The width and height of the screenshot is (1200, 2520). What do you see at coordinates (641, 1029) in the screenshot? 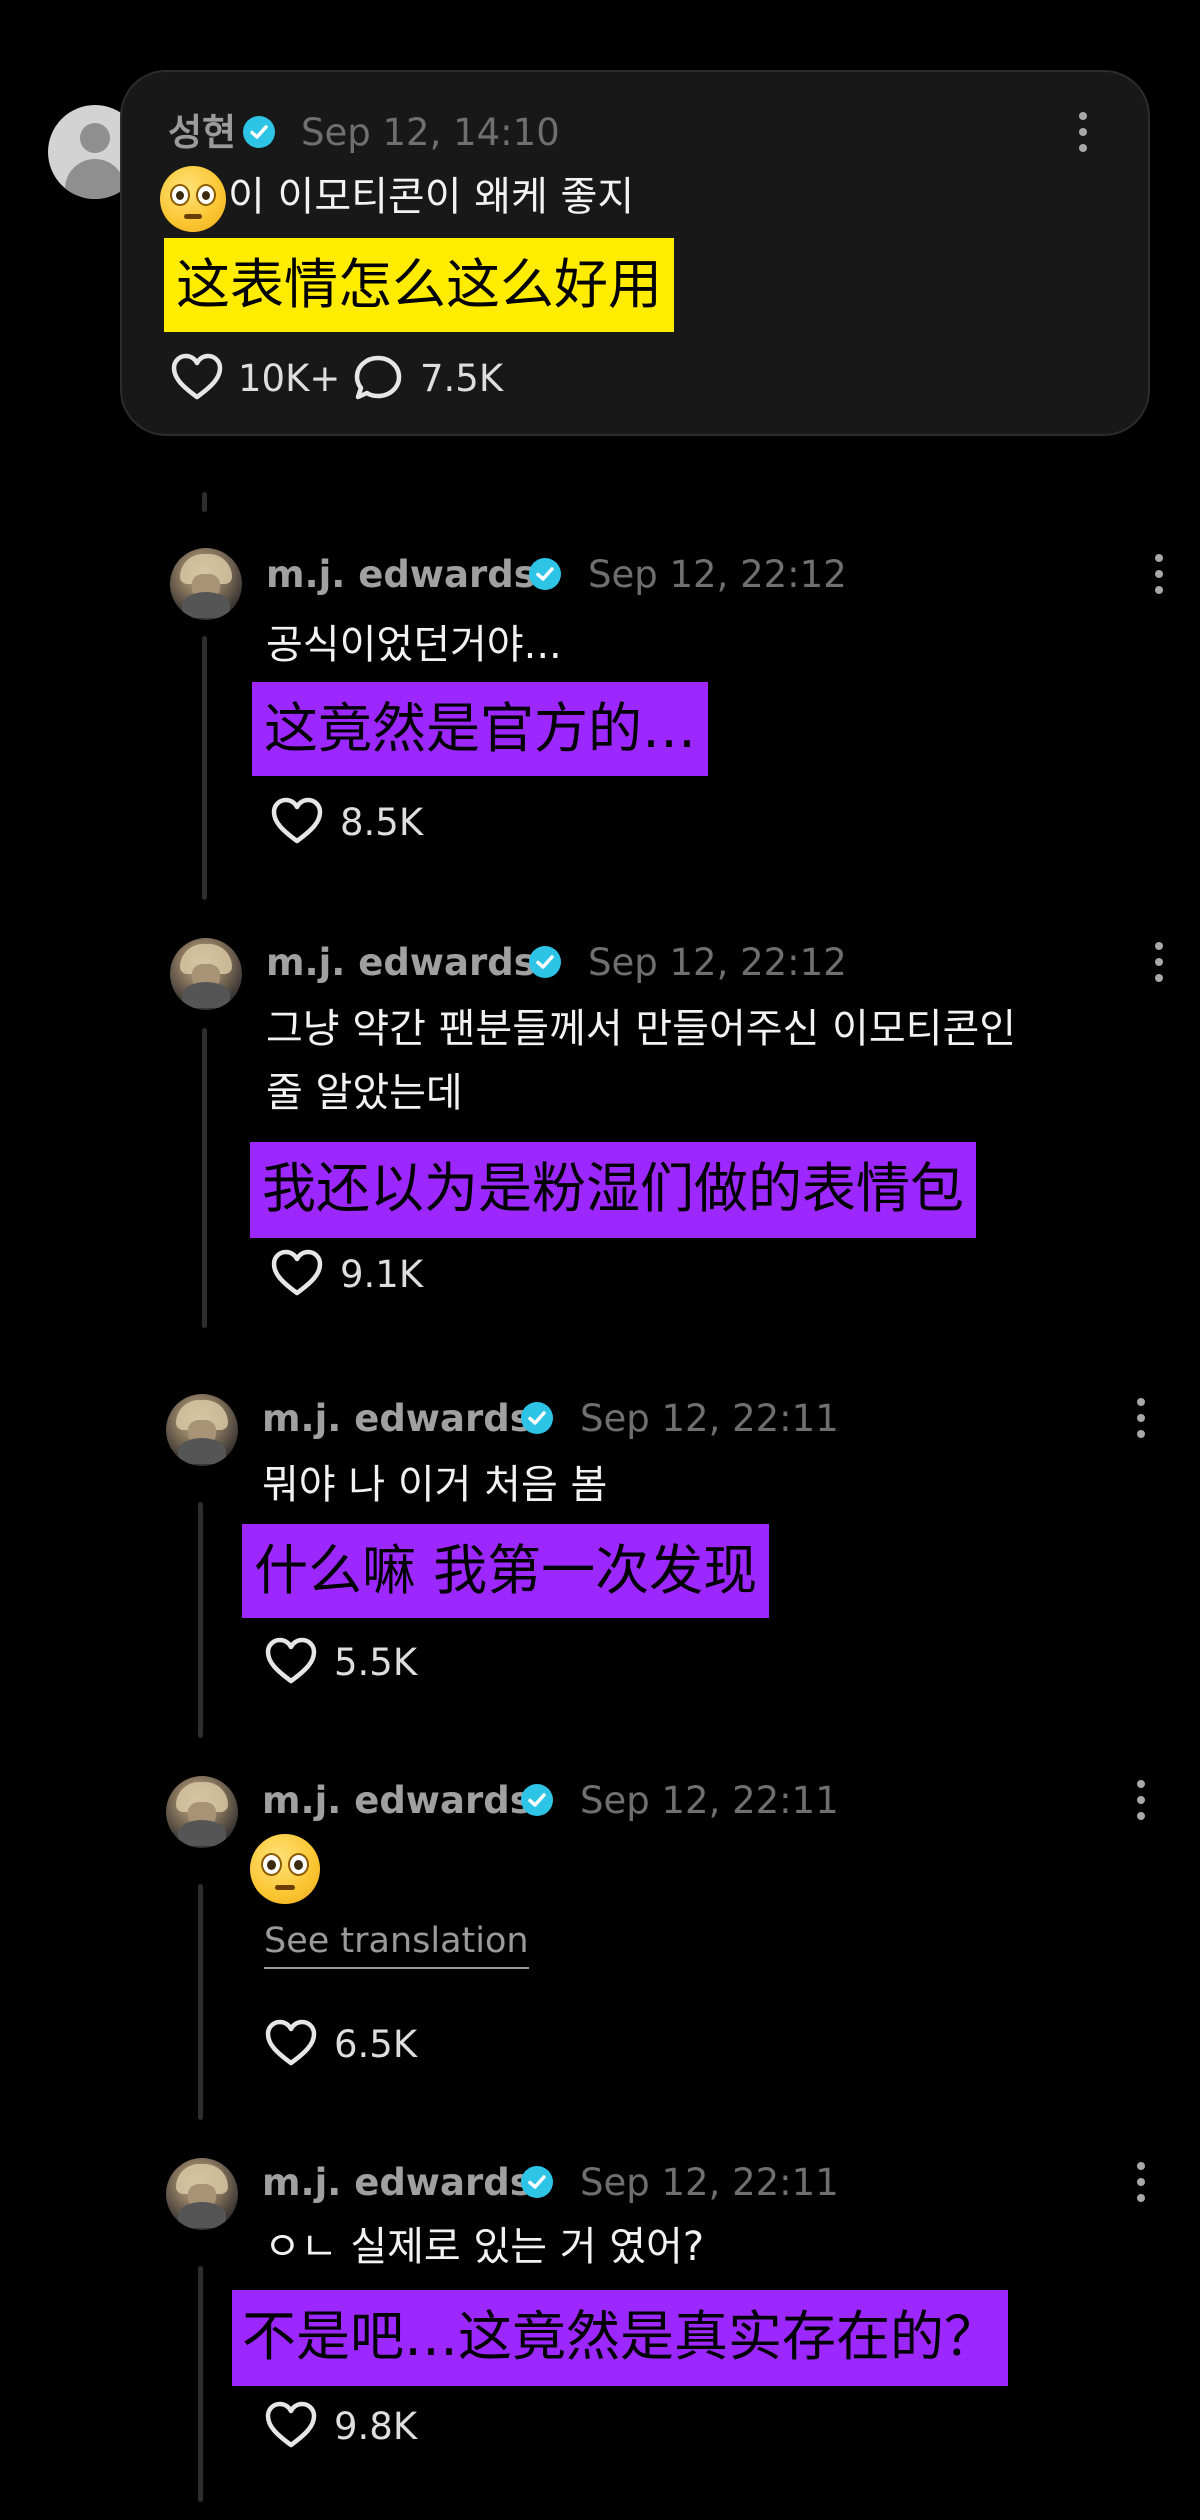
I see `reply-text-line-1: 그냥 약간 팬분들께서 만들어주신 이모티콘인` at bounding box center [641, 1029].